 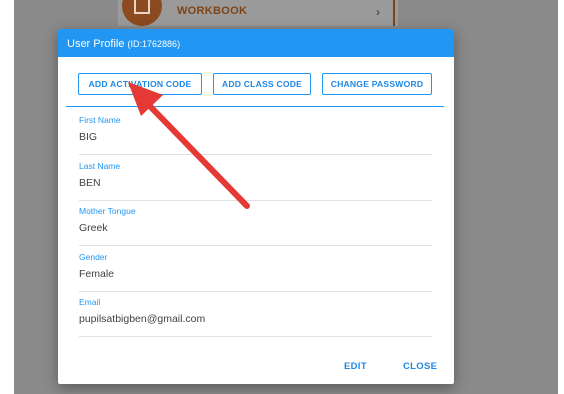 What do you see at coordinates (195, 153) in the screenshot?
I see `arrow-shaft` at bounding box center [195, 153].